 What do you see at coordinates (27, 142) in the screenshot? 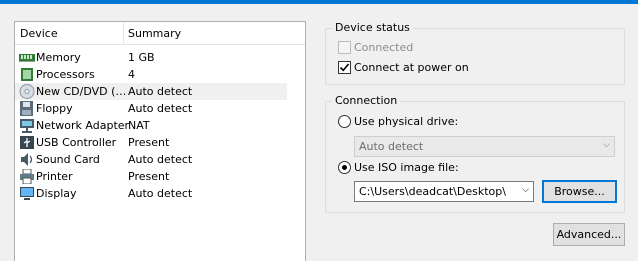
I see `usb-icon` at bounding box center [27, 142].